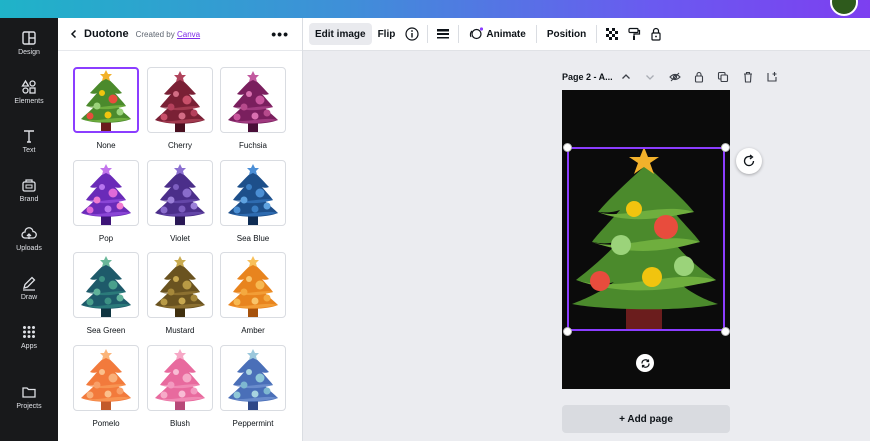  I want to click on filter-label: Pop, so click(106, 238).